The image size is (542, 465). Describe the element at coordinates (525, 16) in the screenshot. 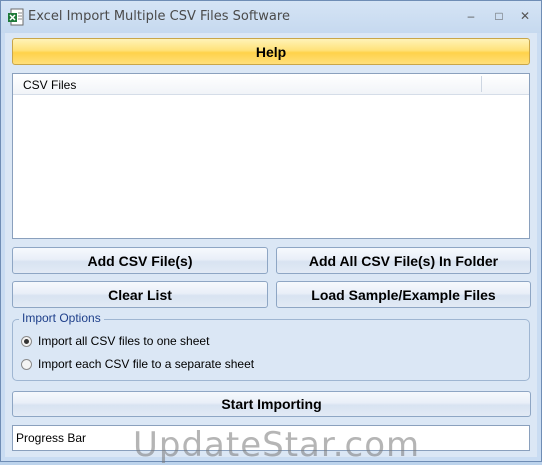

I see `close-icon: ✕` at that location.